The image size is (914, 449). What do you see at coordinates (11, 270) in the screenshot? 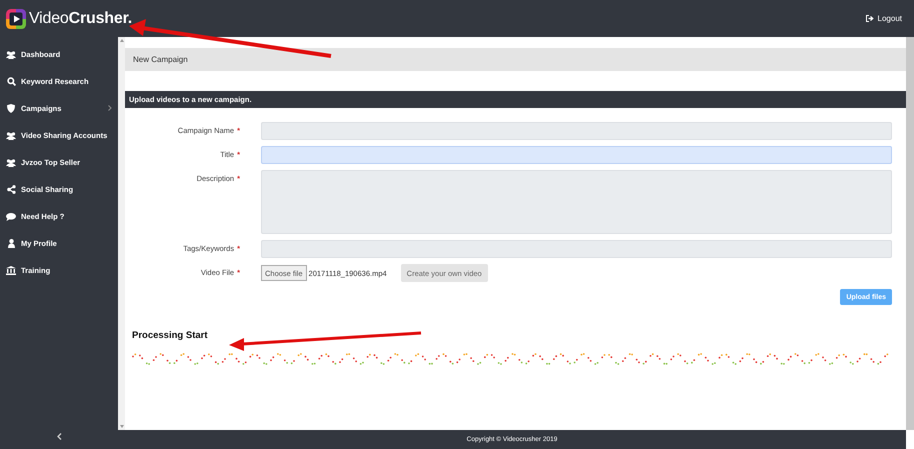
I see `bank-icon` at bounding box center [11, 270].